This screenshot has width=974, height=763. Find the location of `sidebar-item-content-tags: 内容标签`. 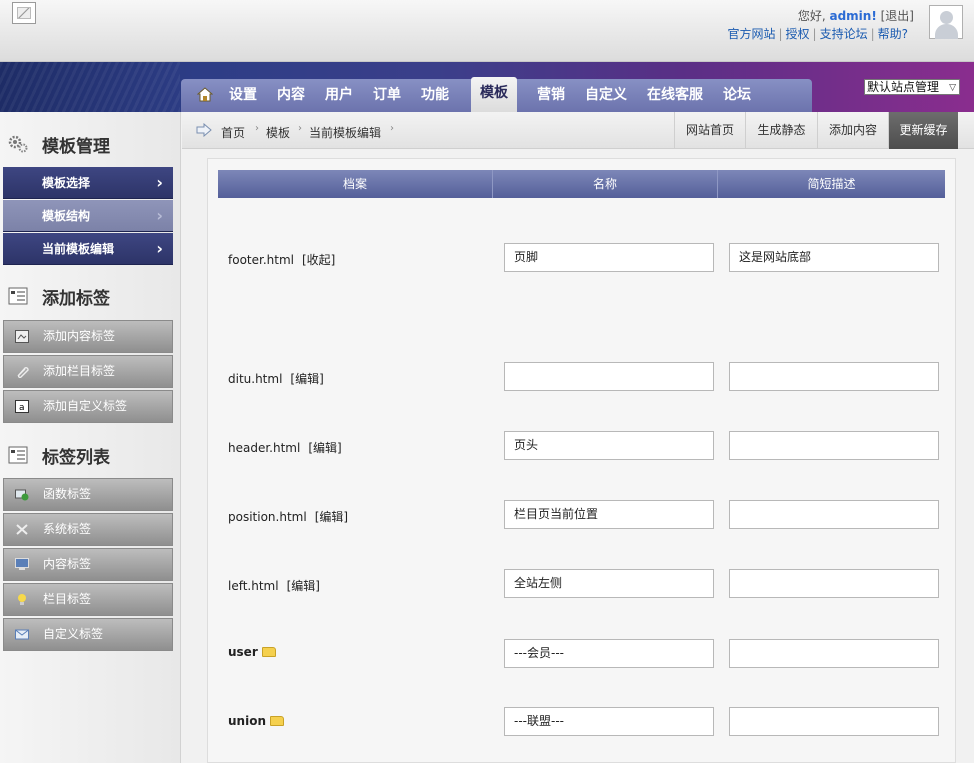

sidebar-item-content-tags: 内容标签 is located at coordinates (88, 564).